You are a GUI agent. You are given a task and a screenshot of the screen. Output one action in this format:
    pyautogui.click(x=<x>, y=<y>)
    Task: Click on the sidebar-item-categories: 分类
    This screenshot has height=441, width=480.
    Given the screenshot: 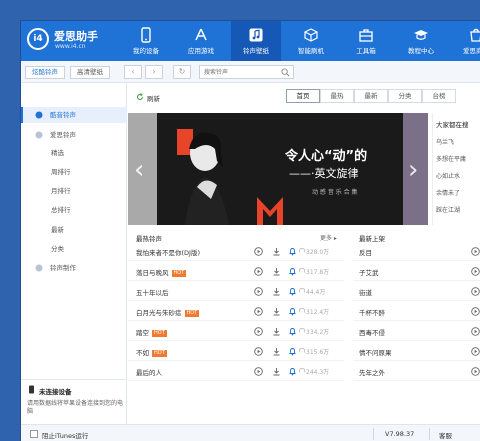 What is the action you would take?
    pyautogui.click(x=74, y=249)
    